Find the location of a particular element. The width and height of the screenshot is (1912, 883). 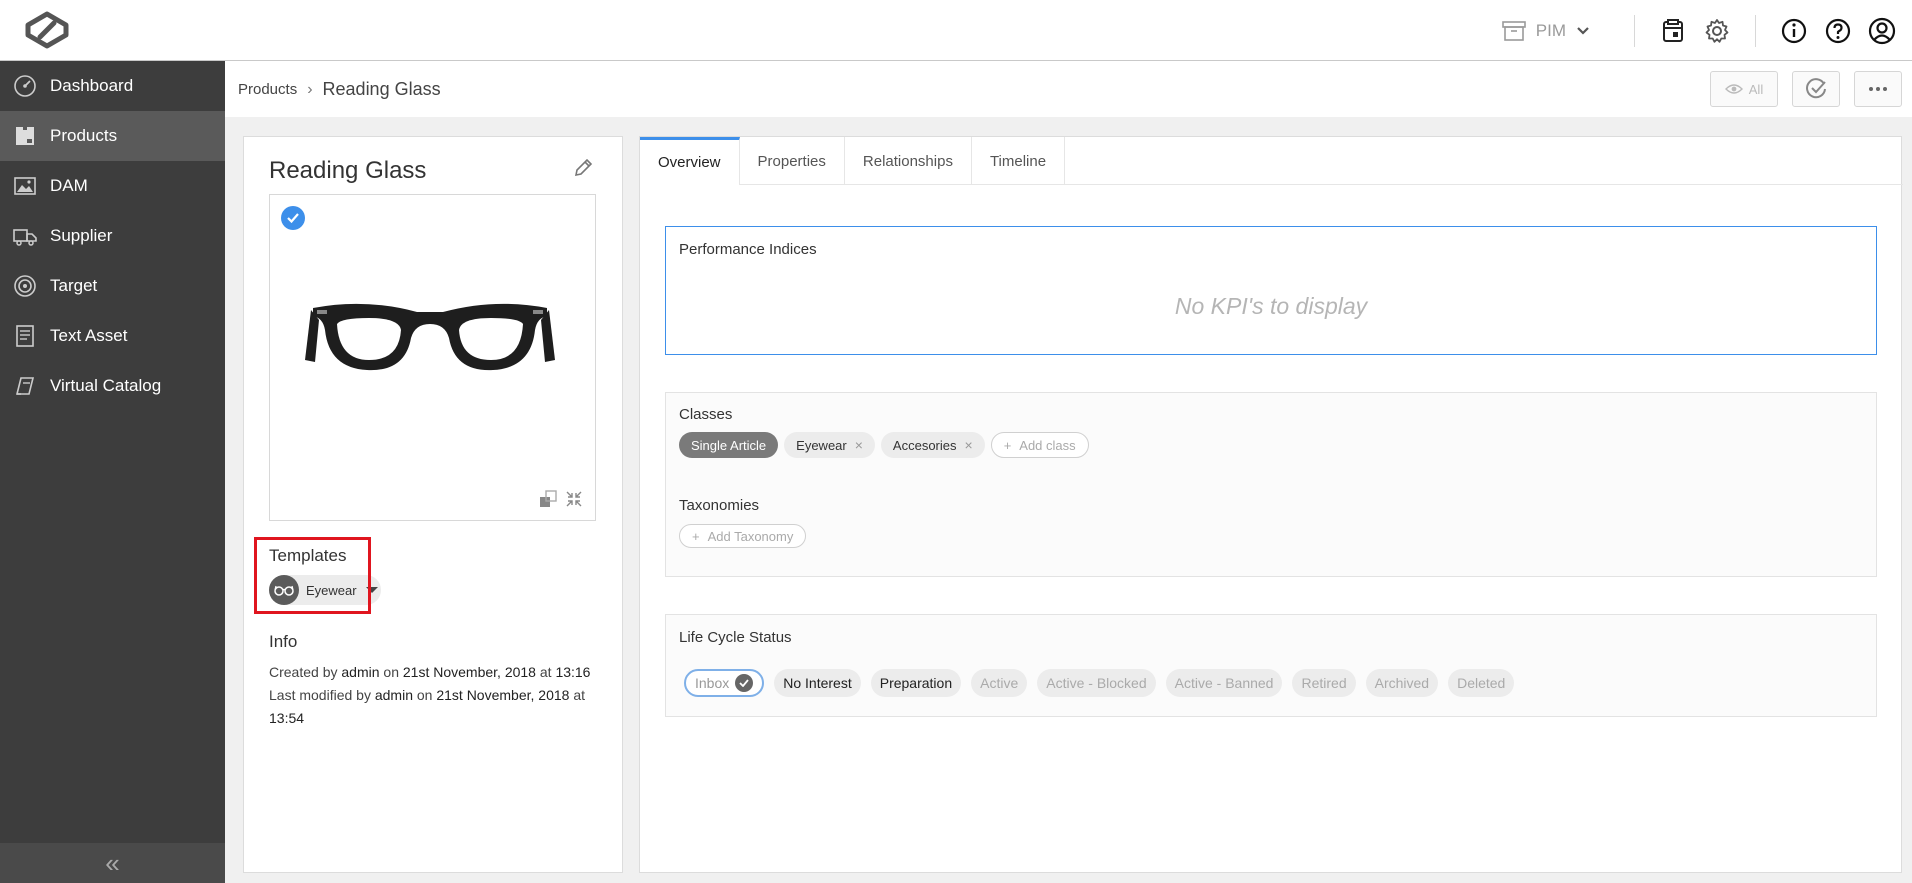

module-selector: PIM is located at coordinates (1545, 31).